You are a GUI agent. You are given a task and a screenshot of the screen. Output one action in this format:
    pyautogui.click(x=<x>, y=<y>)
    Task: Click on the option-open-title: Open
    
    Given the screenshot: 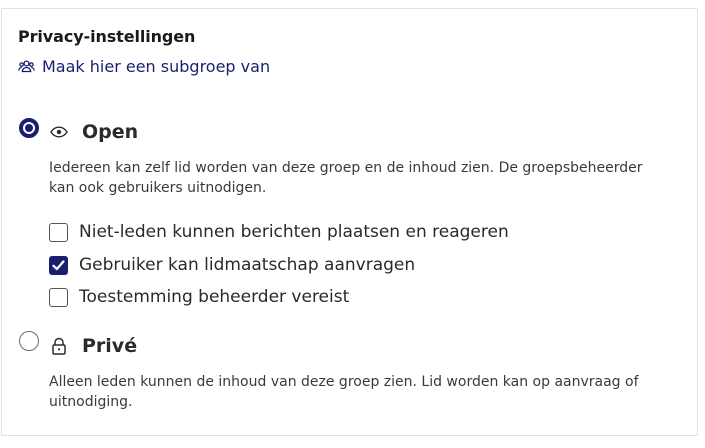 What is the action you would take?
    pyautogui.click(x=110, y=132)
    